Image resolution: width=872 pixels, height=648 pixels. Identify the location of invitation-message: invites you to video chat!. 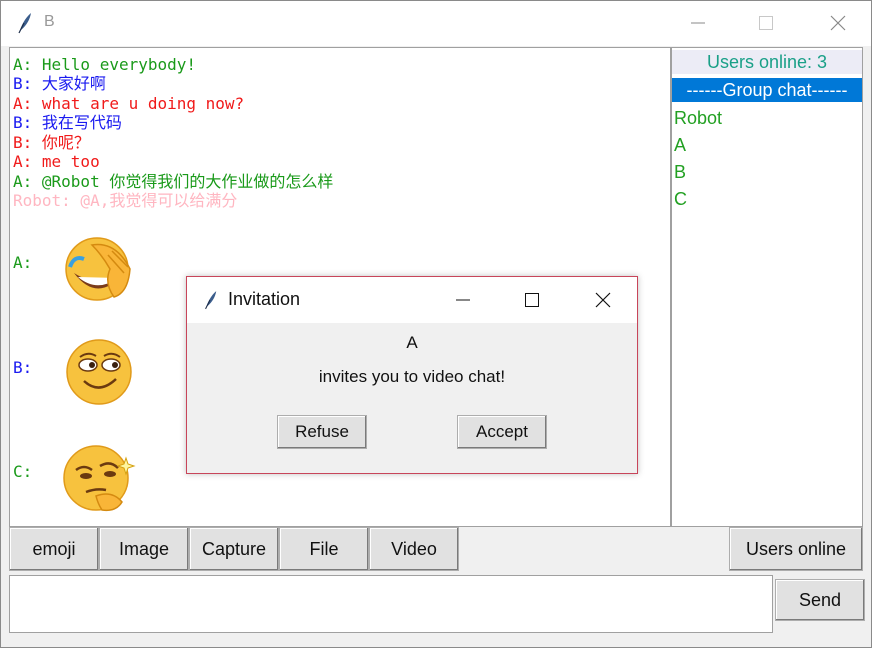
(412, 376).